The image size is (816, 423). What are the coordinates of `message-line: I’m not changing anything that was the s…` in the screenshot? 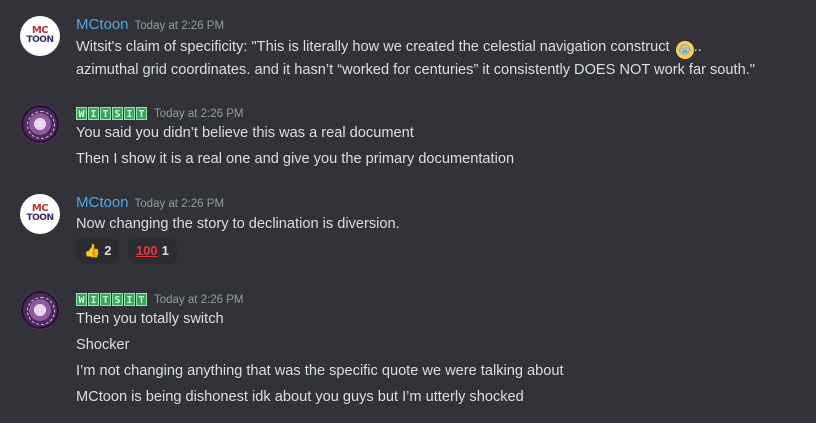 It's located at (320, 371).